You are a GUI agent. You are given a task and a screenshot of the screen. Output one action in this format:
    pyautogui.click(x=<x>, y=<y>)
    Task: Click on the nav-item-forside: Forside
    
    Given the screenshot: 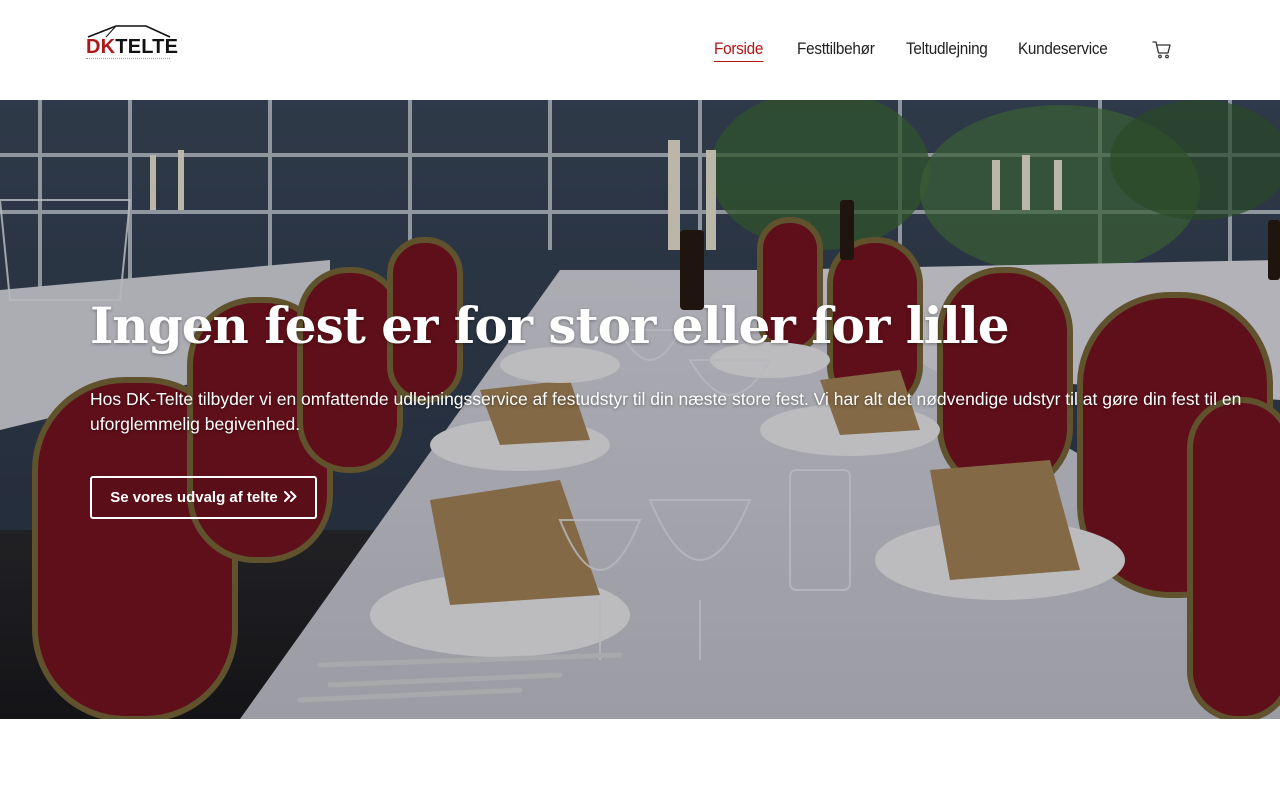 What is the action you would take?
    pyautogui.click(x=738, y=50)
    